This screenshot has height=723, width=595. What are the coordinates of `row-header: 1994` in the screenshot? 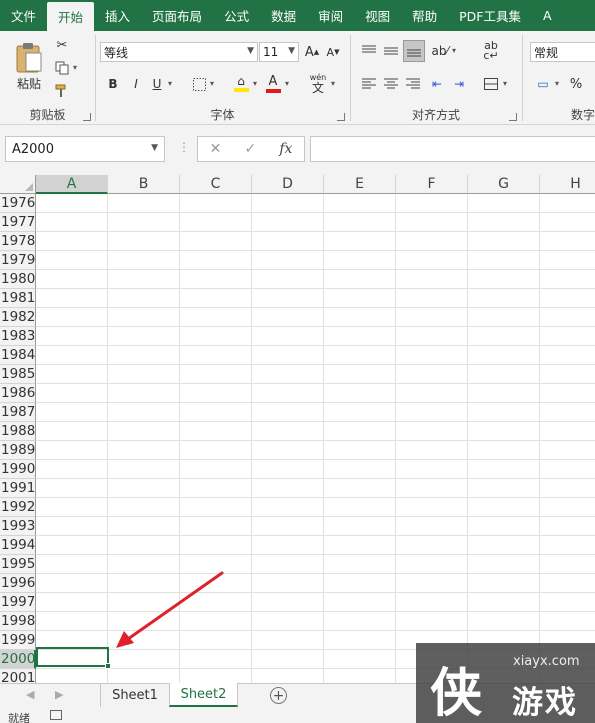 It's located at (18, 545).